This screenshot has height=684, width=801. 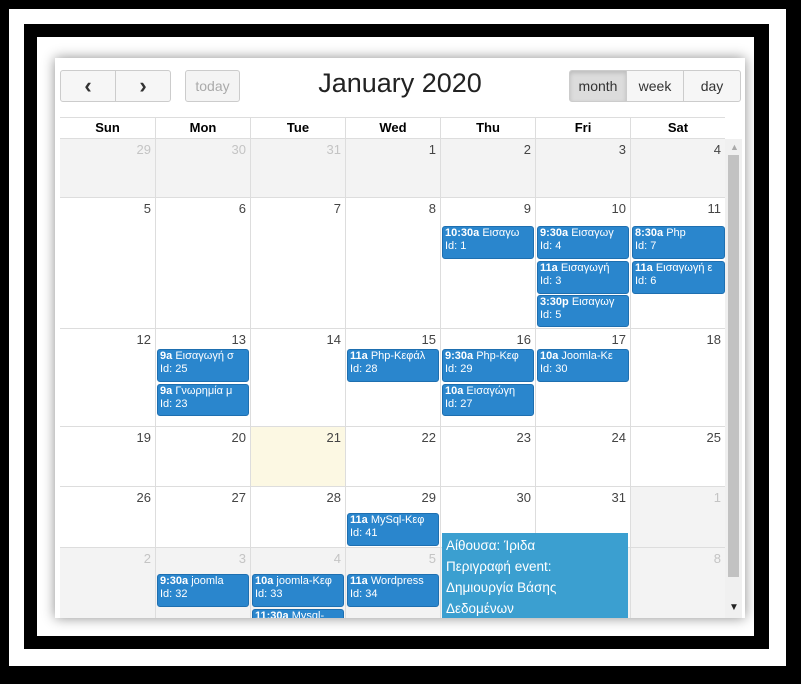 What do you see at coordinates (297, 517) in the screenshot?
I see `day-cell: 28` at bounding box center [297, 517].